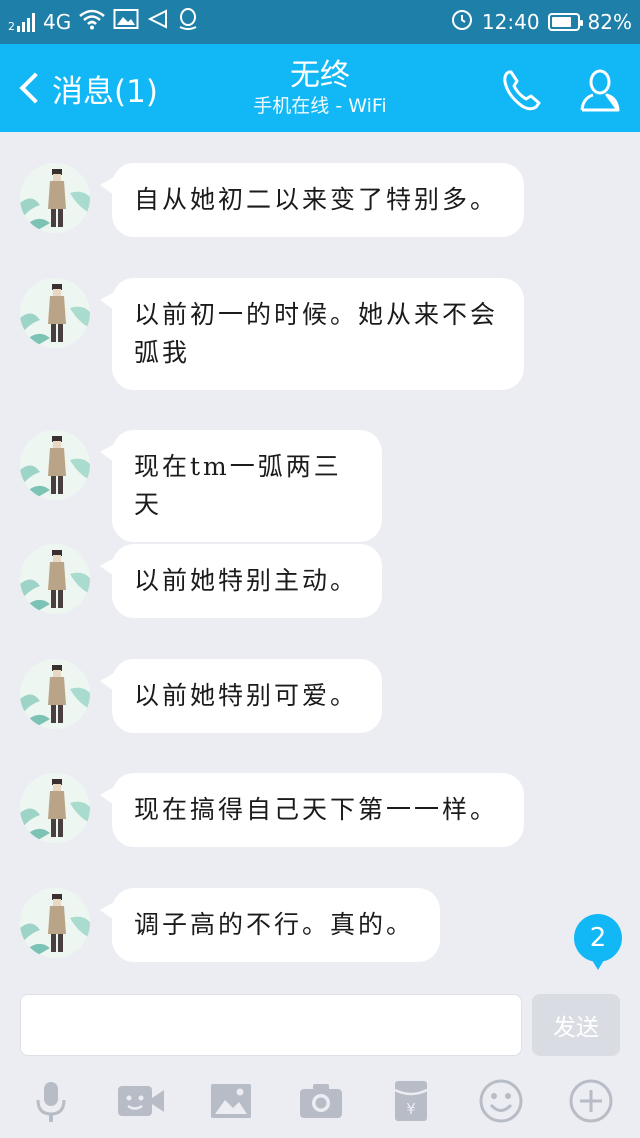  I want to click on message-row: 以前她特别可爱。, so click(201, 696).